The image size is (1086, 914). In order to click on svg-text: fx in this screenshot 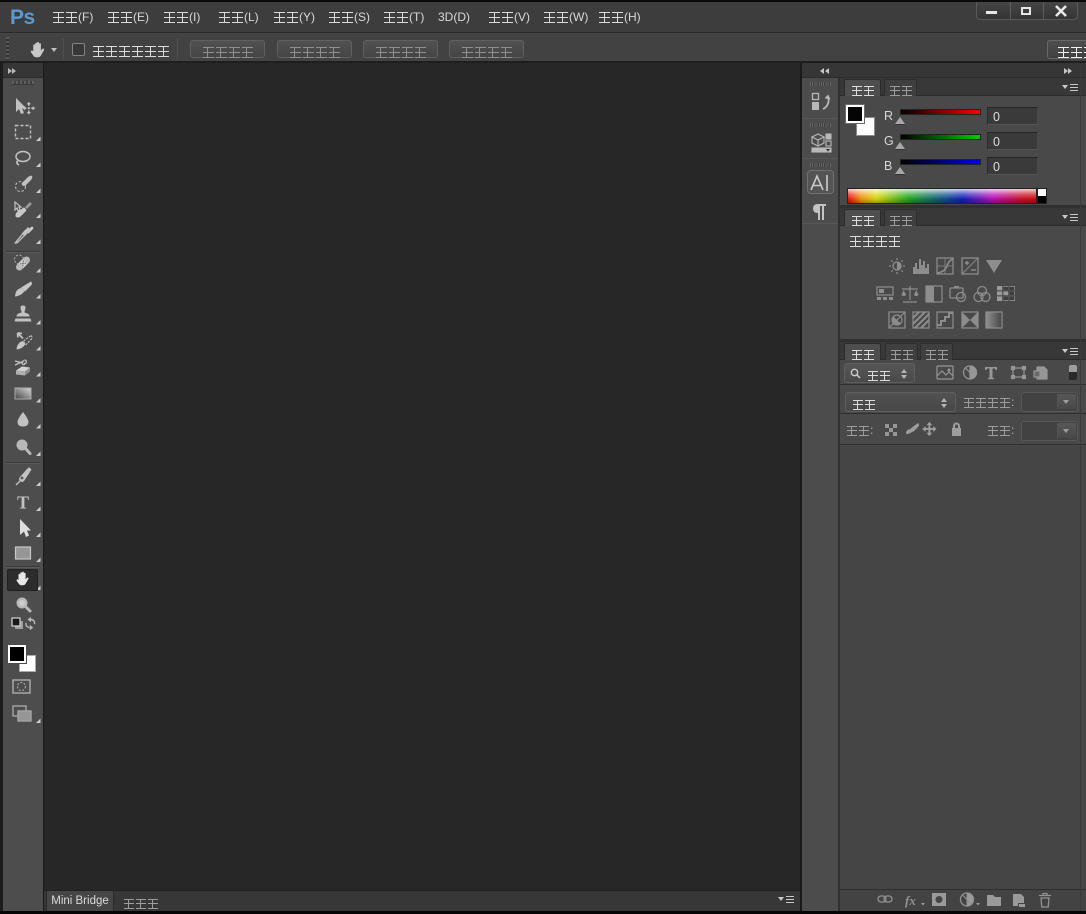, I will do `click(910, 900)`.